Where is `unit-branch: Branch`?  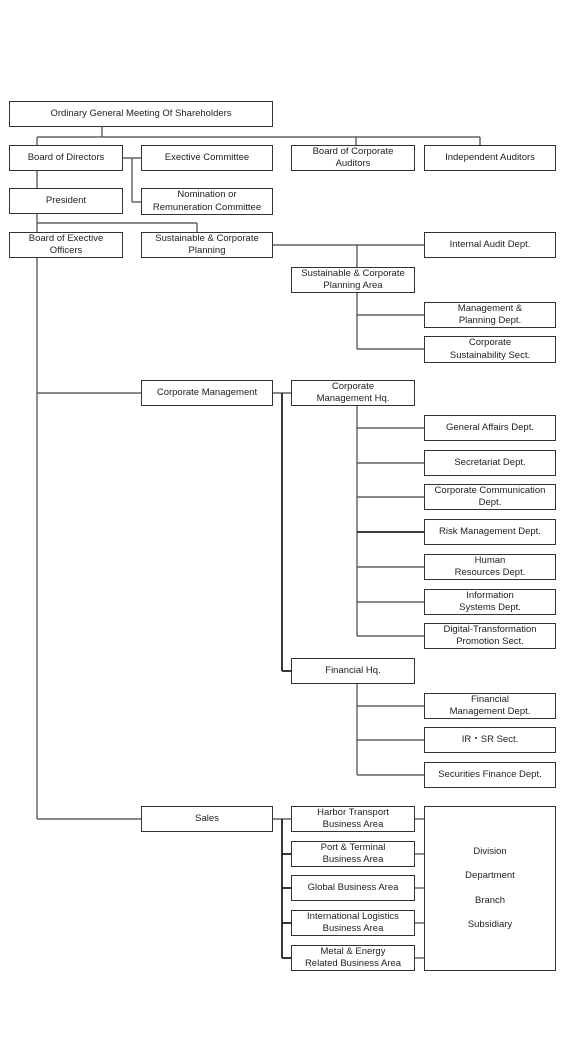 unit-branch: Branch is located at coordinates (490, 900).